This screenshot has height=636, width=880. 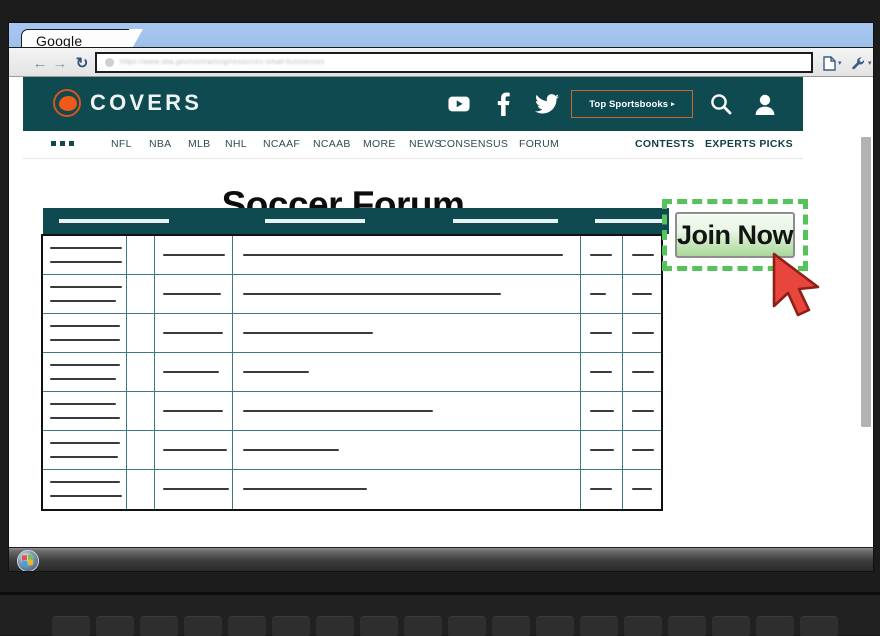 What do you see at coordinates (861, 63) in the screenshot?
I see `wrench-icon: ▾` at bounding box center [861, 63].